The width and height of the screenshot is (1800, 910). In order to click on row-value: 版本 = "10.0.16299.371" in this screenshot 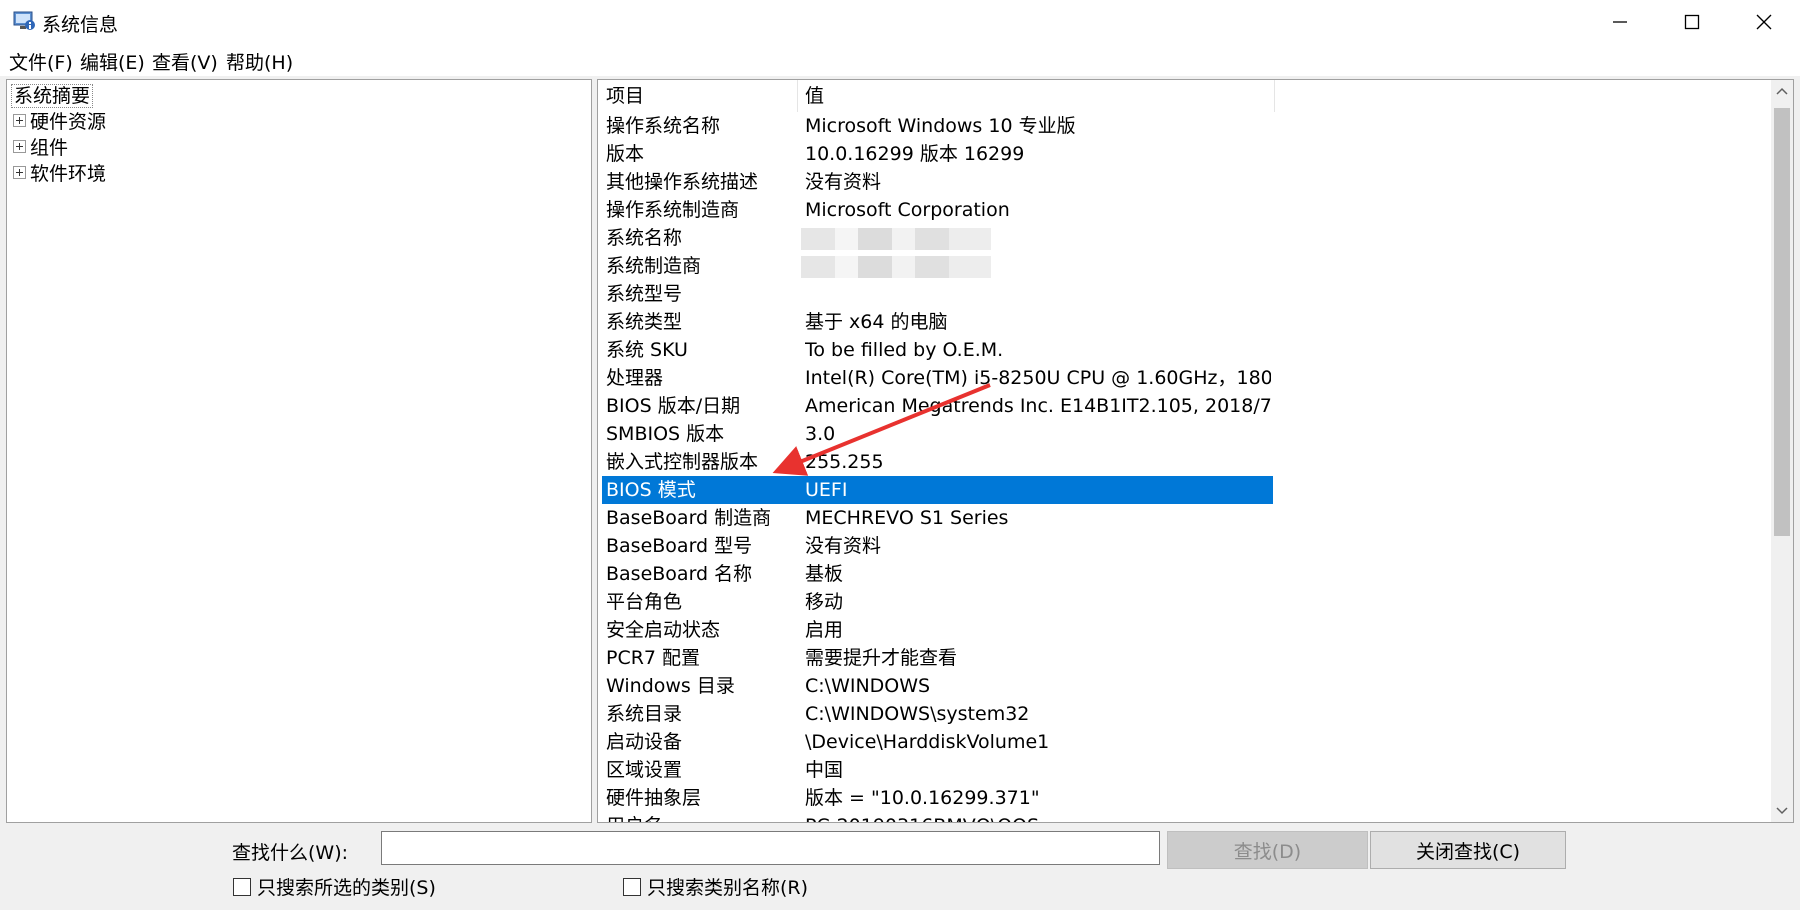, I will do `click(922, 798)`.